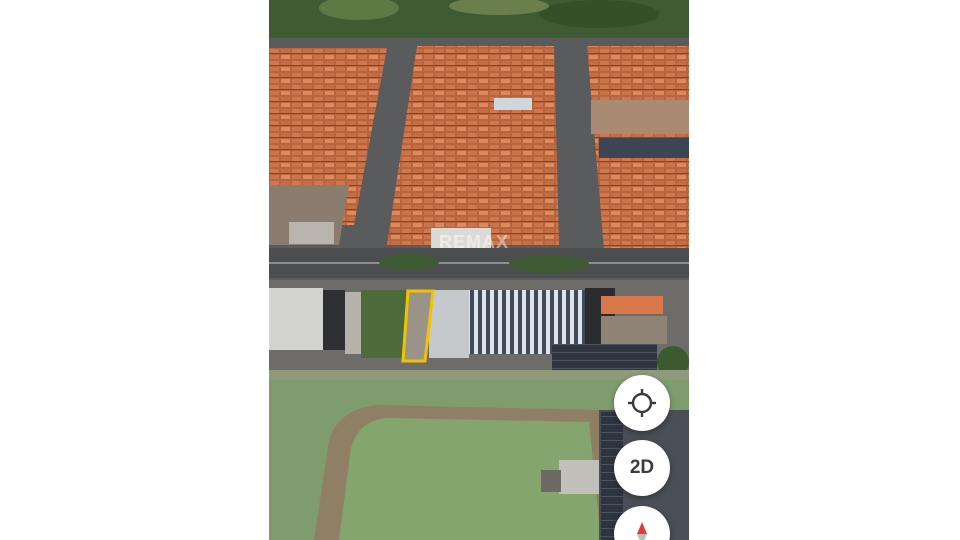 This screenshot has height=540, width=960. What do you see at coordinates (473, 145) in the screenshot?
I see `residential-block` at bounding box center [473, 145].